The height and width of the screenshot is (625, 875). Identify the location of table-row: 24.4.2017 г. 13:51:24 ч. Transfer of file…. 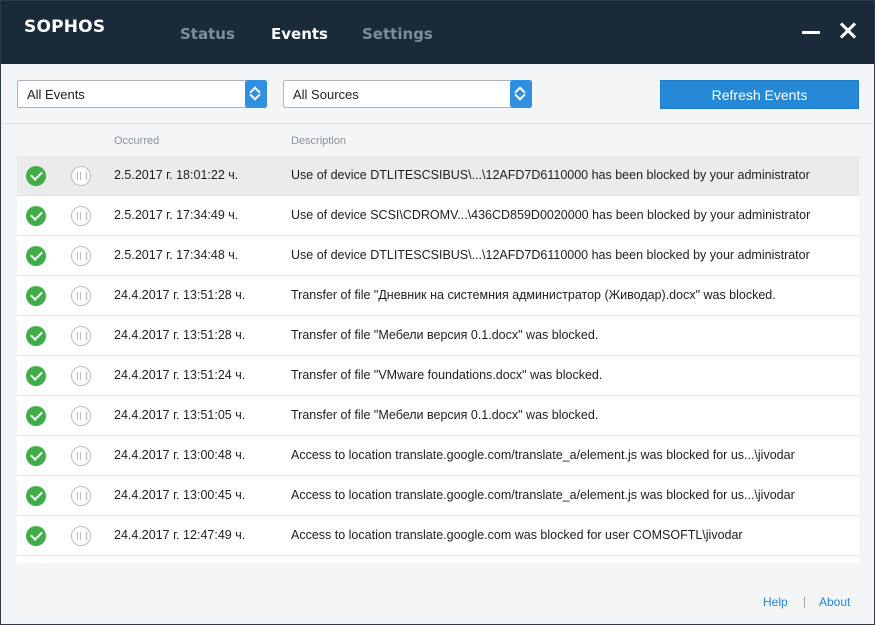
(438, 376).